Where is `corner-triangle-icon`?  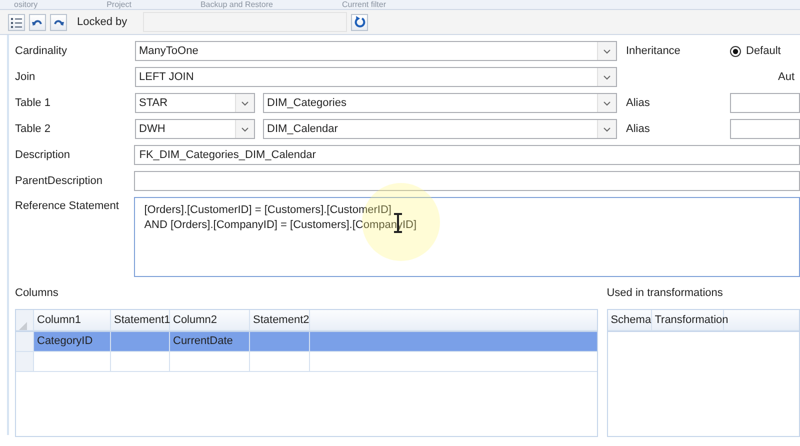
corner-triangle-icon is located at coordinates (23, 326).